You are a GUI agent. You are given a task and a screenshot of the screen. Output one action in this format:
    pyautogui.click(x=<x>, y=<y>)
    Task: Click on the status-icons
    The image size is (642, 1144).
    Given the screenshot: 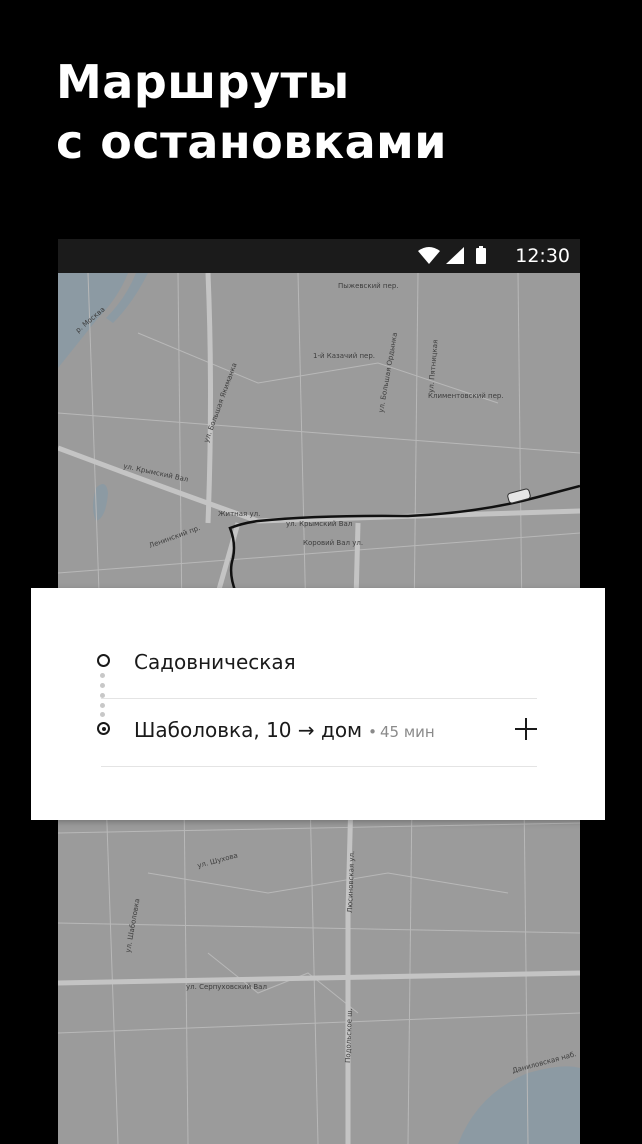 What is the action you would take?
    pyautogui.click(x=452, y=255)
    